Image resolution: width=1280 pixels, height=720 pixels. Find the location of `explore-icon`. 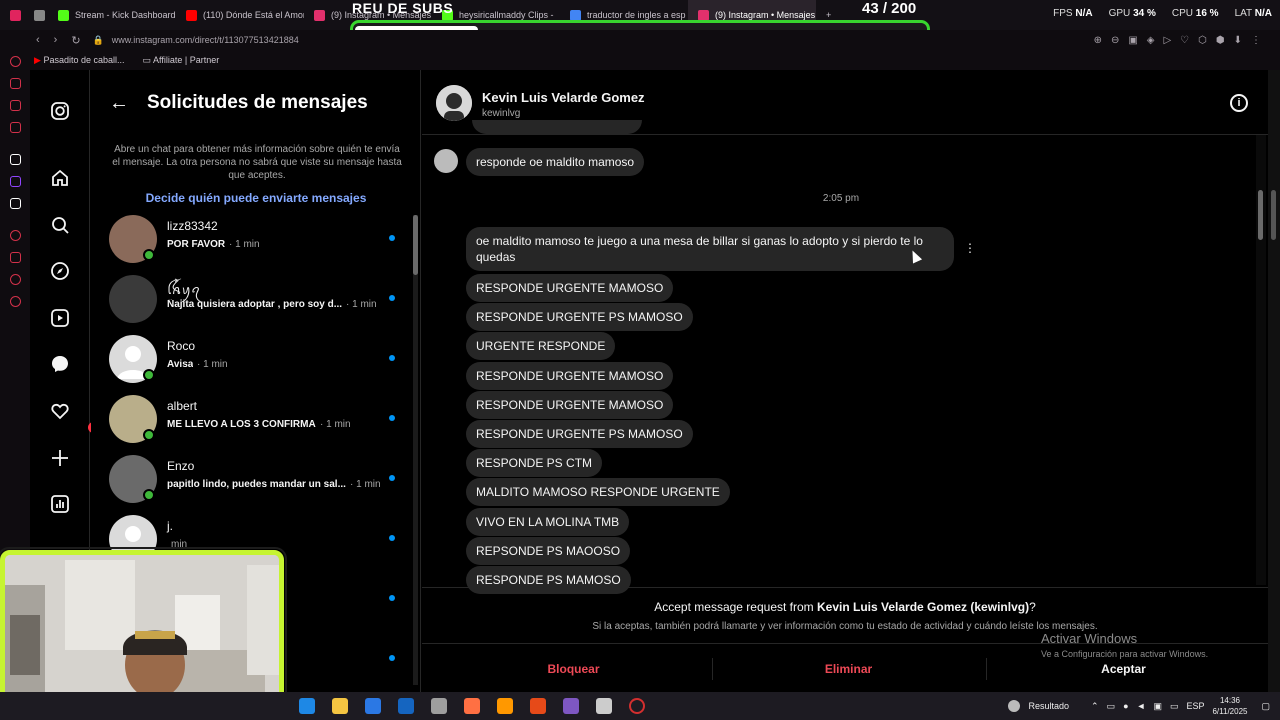

explore-icon is located at coordinates (60, 271).